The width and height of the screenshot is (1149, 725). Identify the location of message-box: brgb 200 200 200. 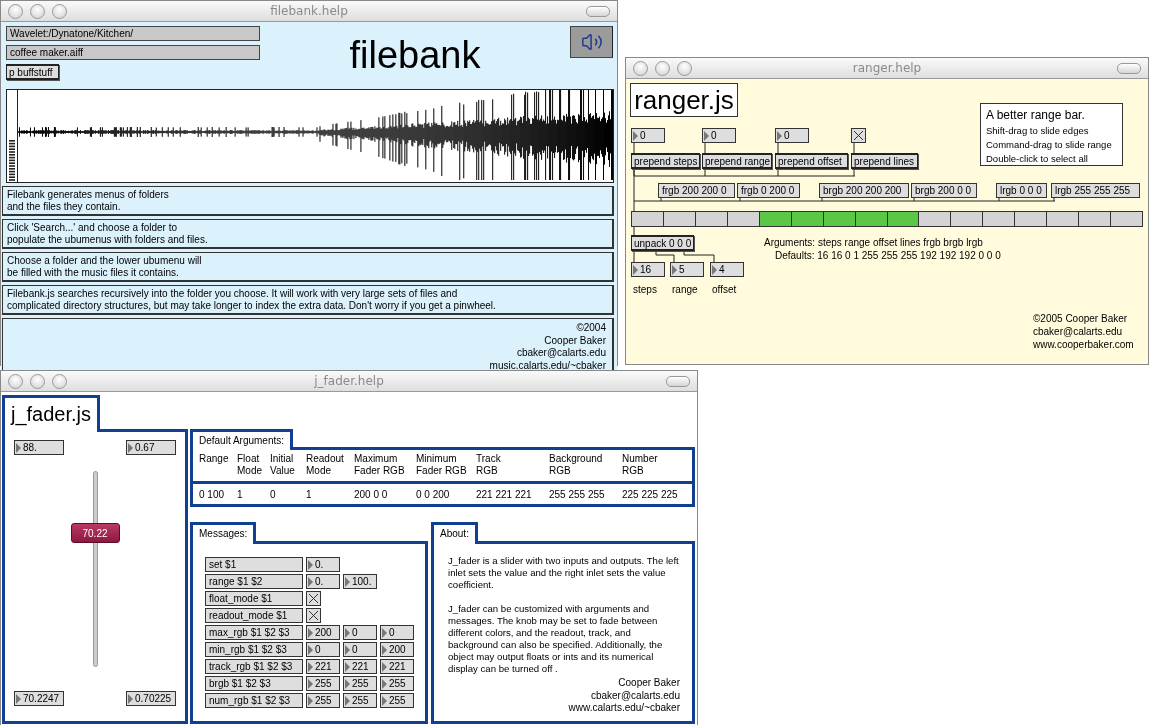
(864, 190).